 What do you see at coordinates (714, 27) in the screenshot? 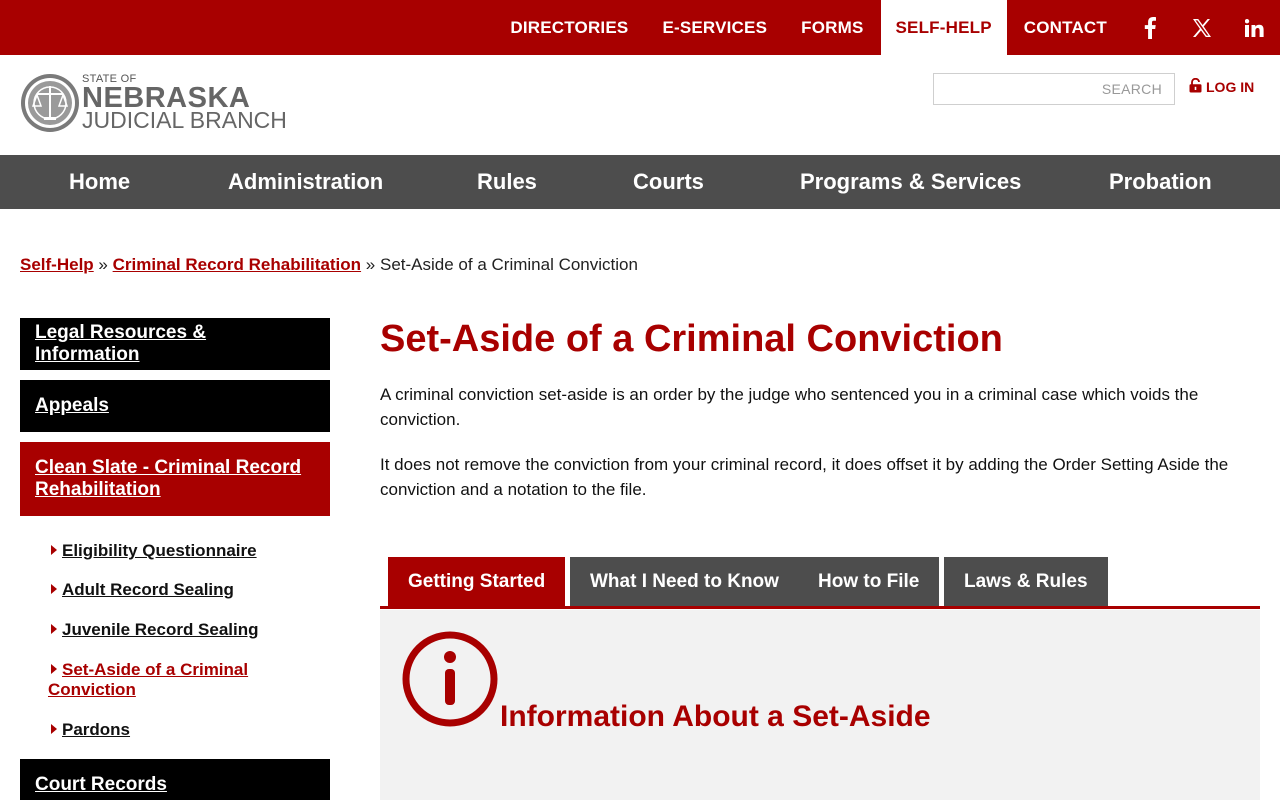
I see `utility-link-e-services: E-SERVICES` at bounding box center [714, 27].